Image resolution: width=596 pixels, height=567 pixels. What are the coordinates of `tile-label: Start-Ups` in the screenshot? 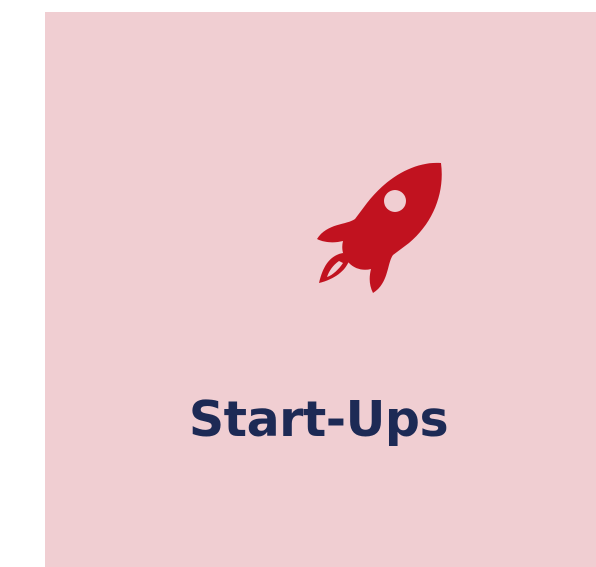 It's located at (318, 419).